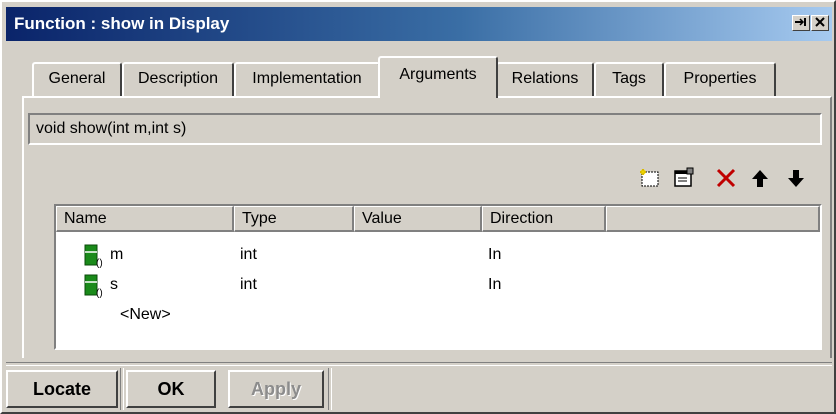  Describe the element at coordinates (307, 79) in the screenshot. I see `tab-implementation: Implementation` at that location.